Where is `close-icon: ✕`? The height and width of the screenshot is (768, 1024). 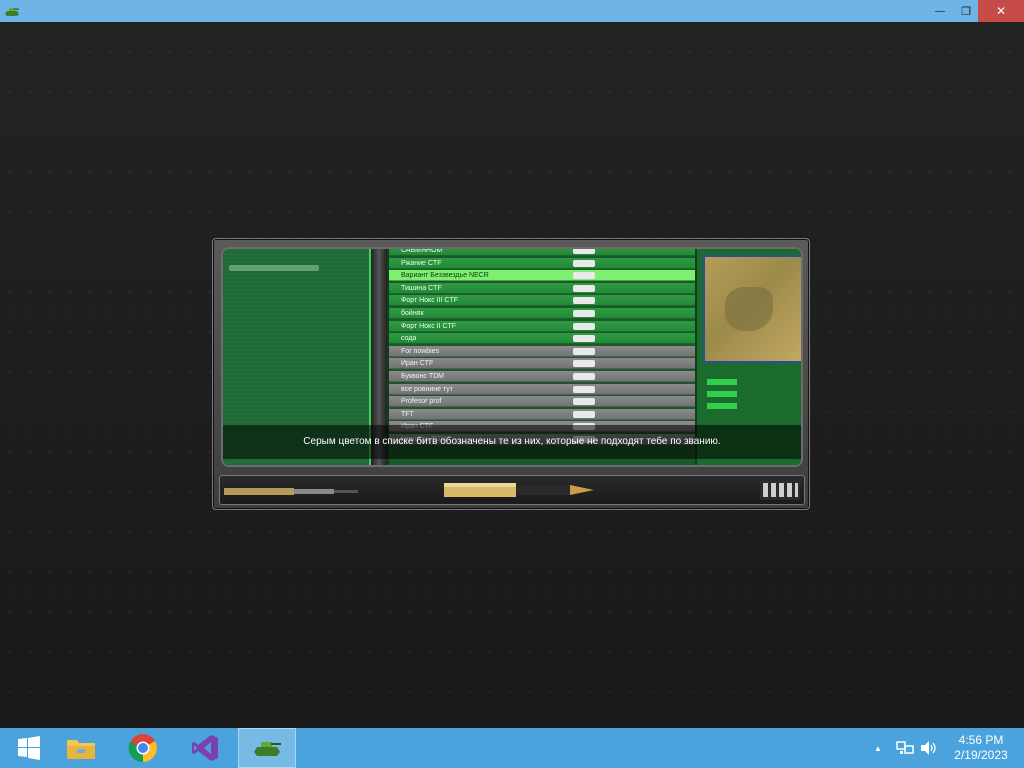 close-icon: ✕ is located at coordinates (1001, 11).